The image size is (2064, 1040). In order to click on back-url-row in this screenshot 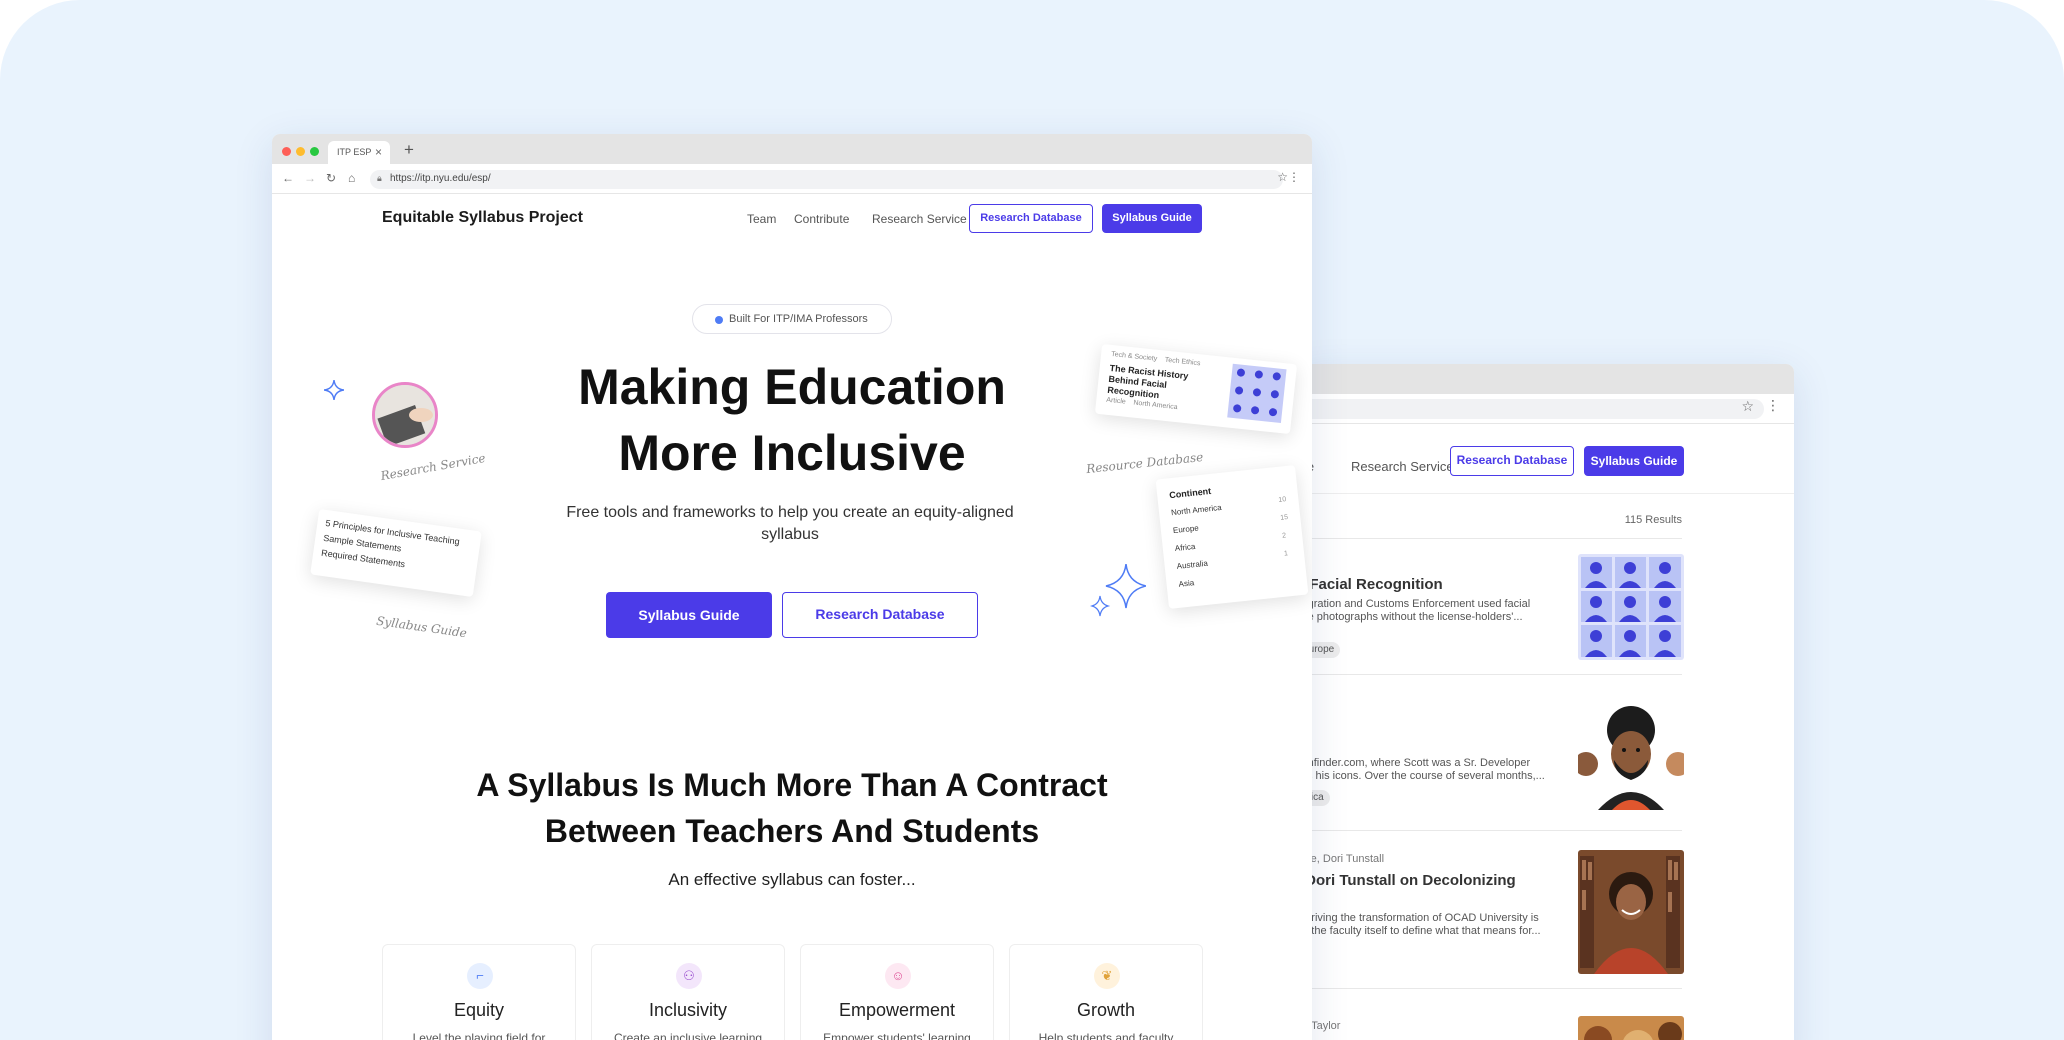, I will do `click(1545, 409)`.